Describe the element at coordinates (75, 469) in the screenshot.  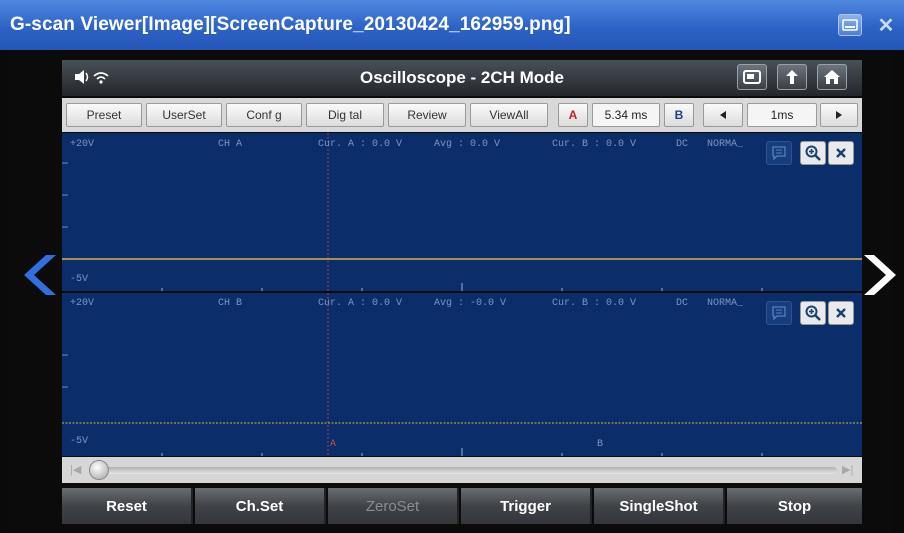
I see `scroll-start-icon: |◀` at that location.